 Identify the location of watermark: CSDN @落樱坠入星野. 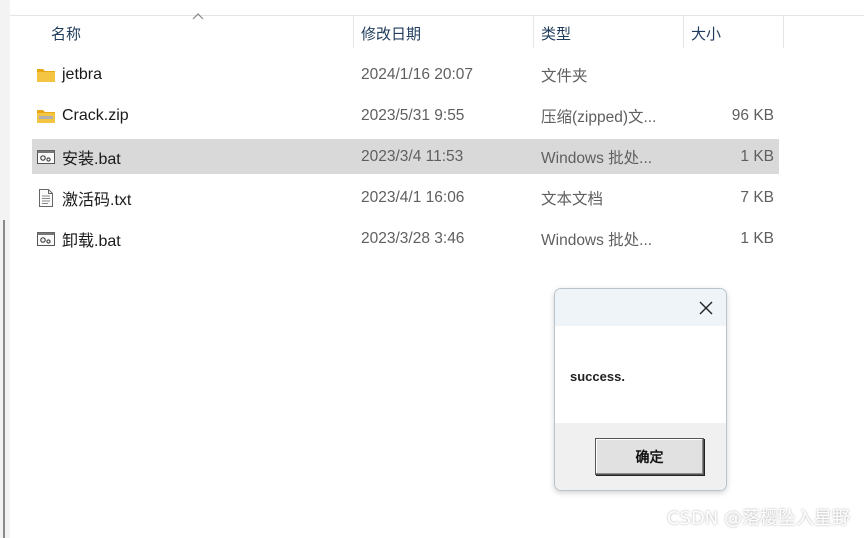
(758, 518).